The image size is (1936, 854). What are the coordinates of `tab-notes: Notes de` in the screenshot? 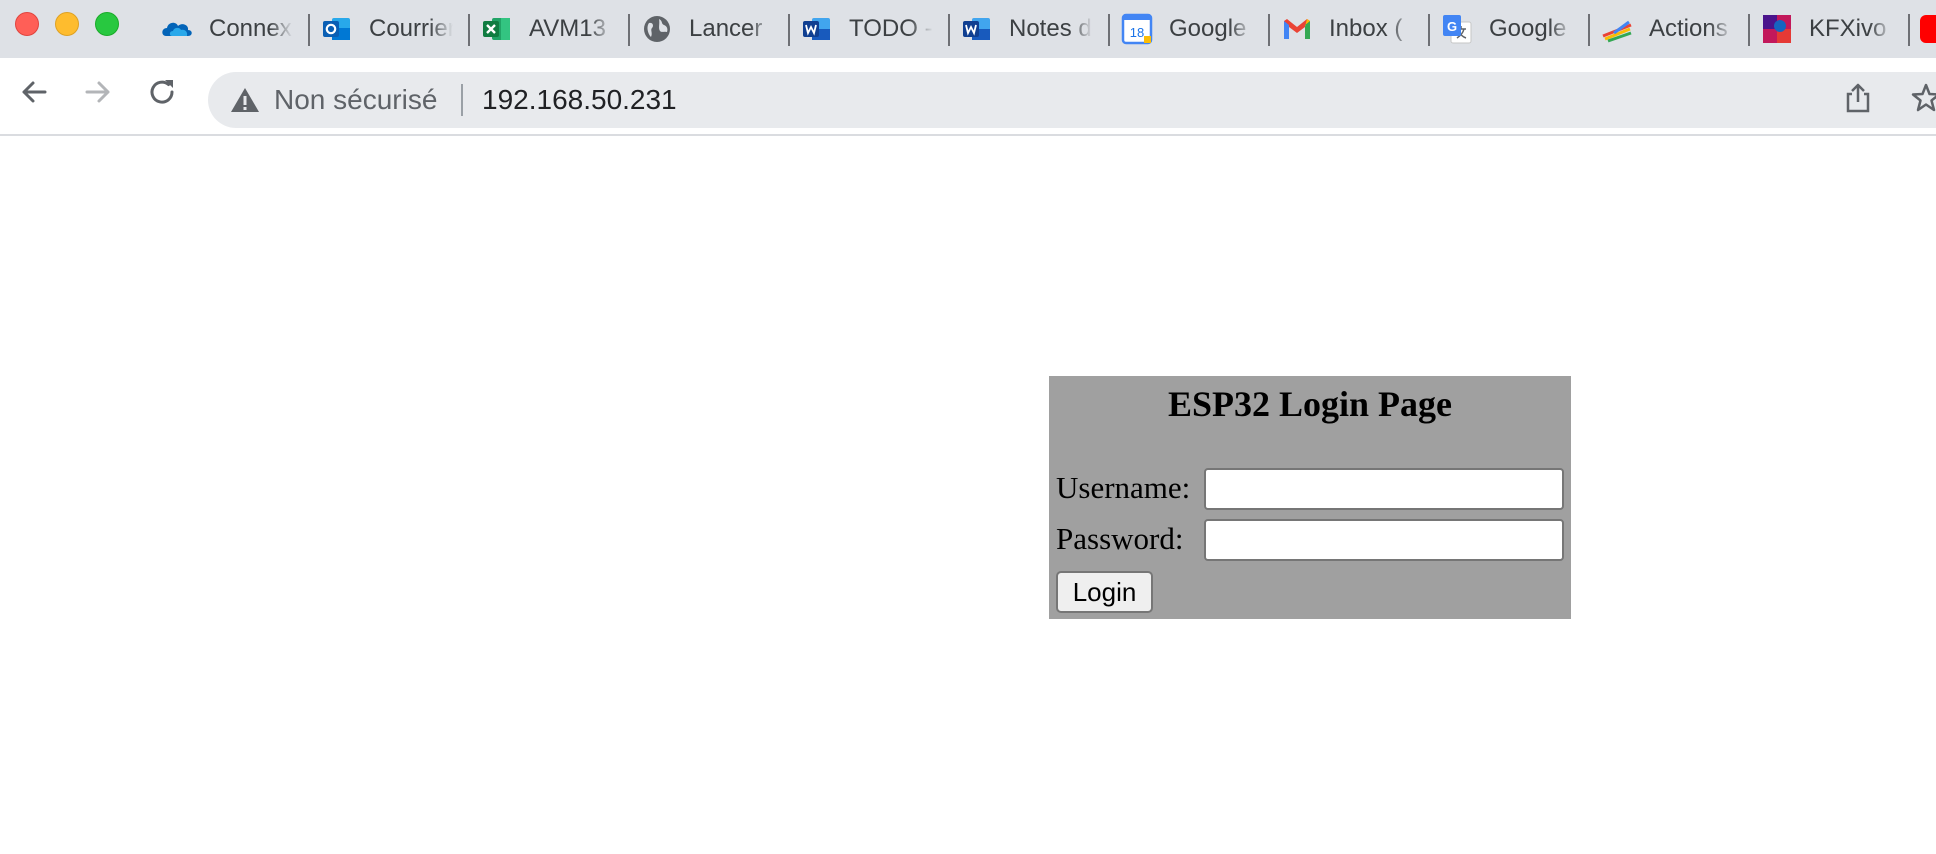 It's located at (1028, 29).